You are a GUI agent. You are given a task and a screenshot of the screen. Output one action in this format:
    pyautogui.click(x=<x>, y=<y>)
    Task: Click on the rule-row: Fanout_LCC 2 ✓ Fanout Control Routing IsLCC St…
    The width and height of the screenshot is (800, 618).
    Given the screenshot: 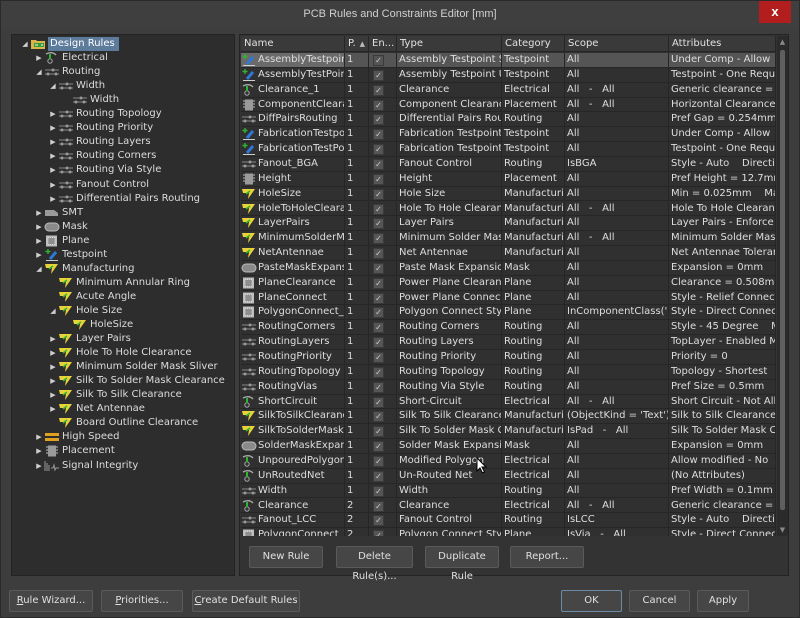 What is the action you would take?
    pyautogui.click(x=508, y=521)
    